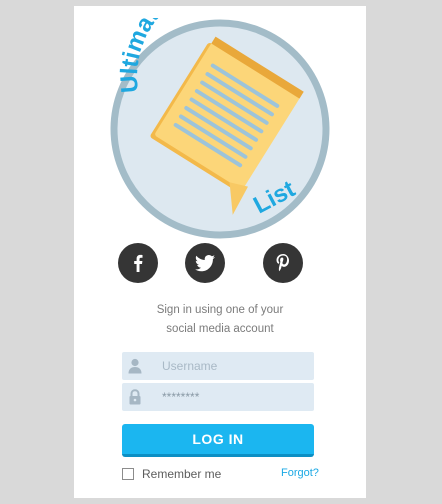  I want to click on remember-me-label: Remember me, so click(182, 474).